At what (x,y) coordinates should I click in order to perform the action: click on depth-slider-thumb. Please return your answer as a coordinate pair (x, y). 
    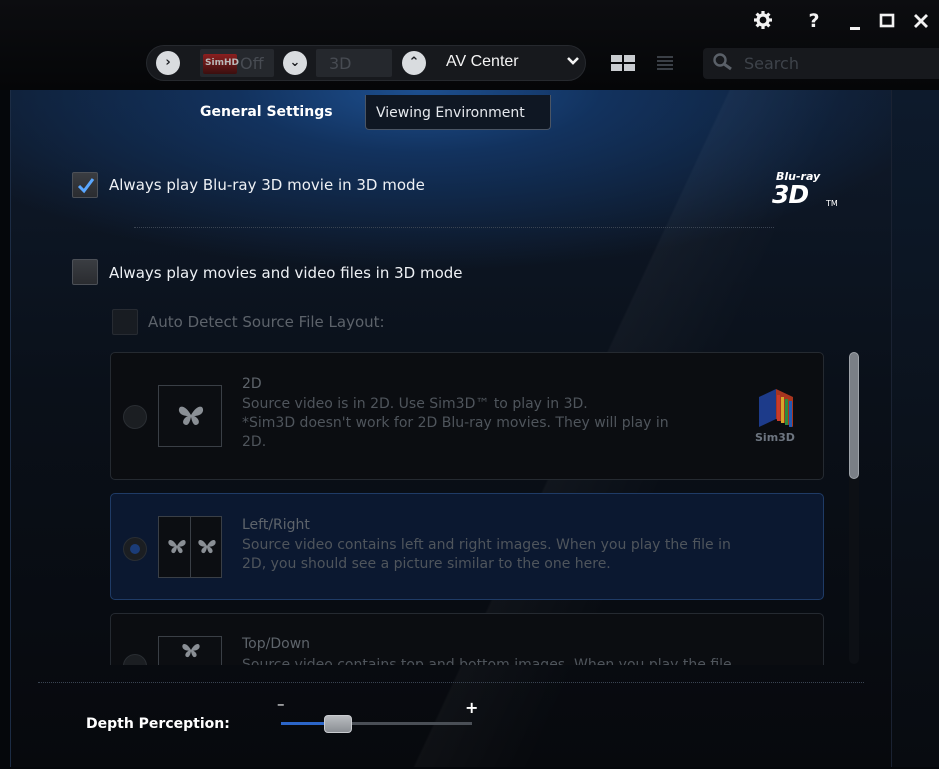
    Looking at the image, I should click on (338, 724).